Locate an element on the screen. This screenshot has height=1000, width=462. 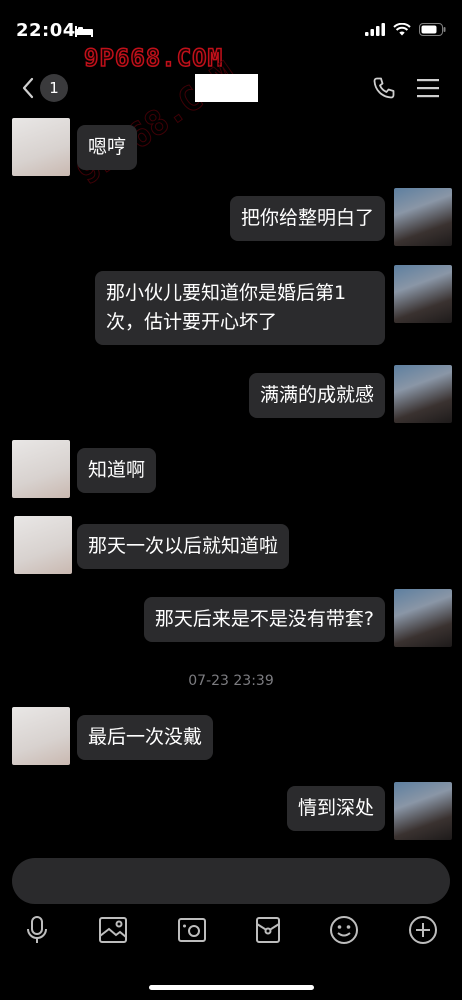
status-time: 22:04 is located at coordinates (46, 30).